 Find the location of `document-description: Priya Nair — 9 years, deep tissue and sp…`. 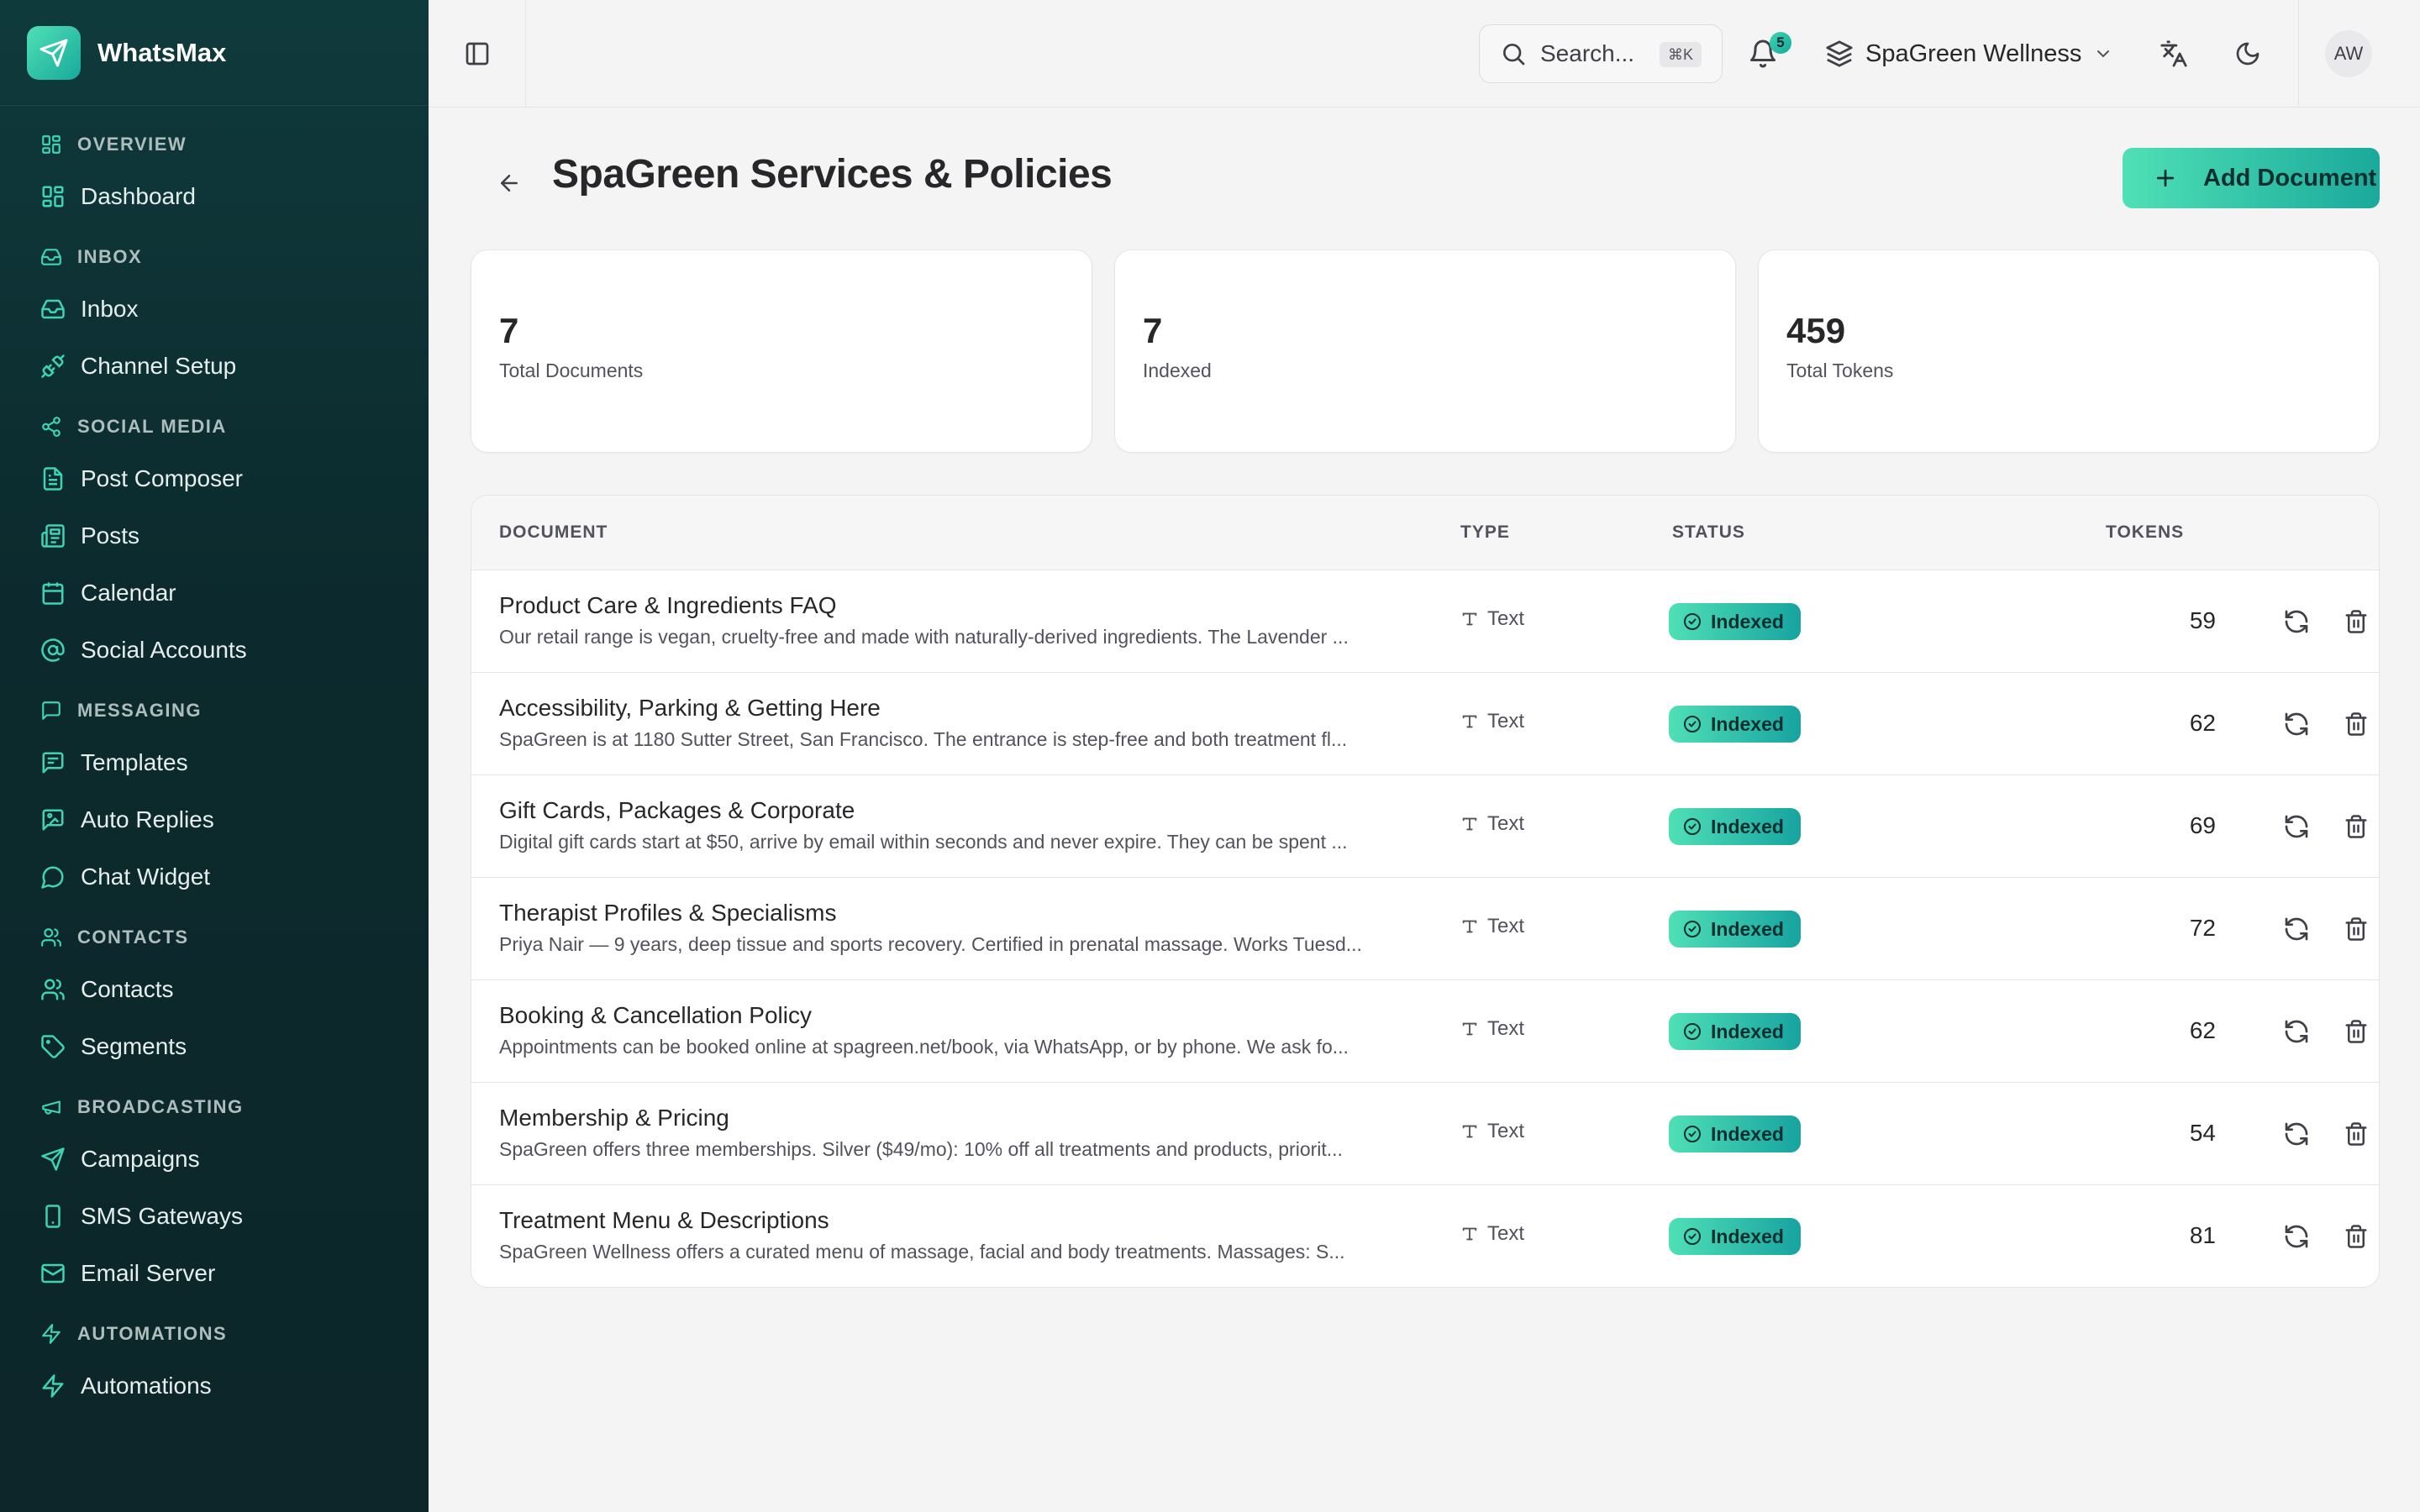

document-description: Priya Nair — 9 years, deep tissue and sp… is located at coordinates (931, 944).